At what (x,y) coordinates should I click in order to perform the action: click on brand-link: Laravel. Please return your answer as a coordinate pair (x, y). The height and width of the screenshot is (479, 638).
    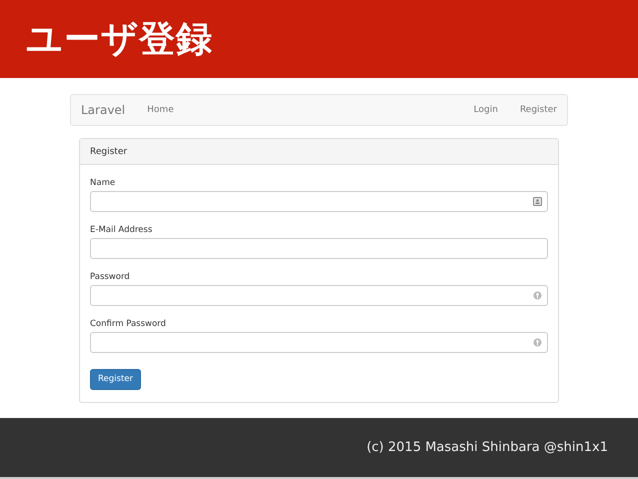
    Looking at the image, I should click on (103, 110).